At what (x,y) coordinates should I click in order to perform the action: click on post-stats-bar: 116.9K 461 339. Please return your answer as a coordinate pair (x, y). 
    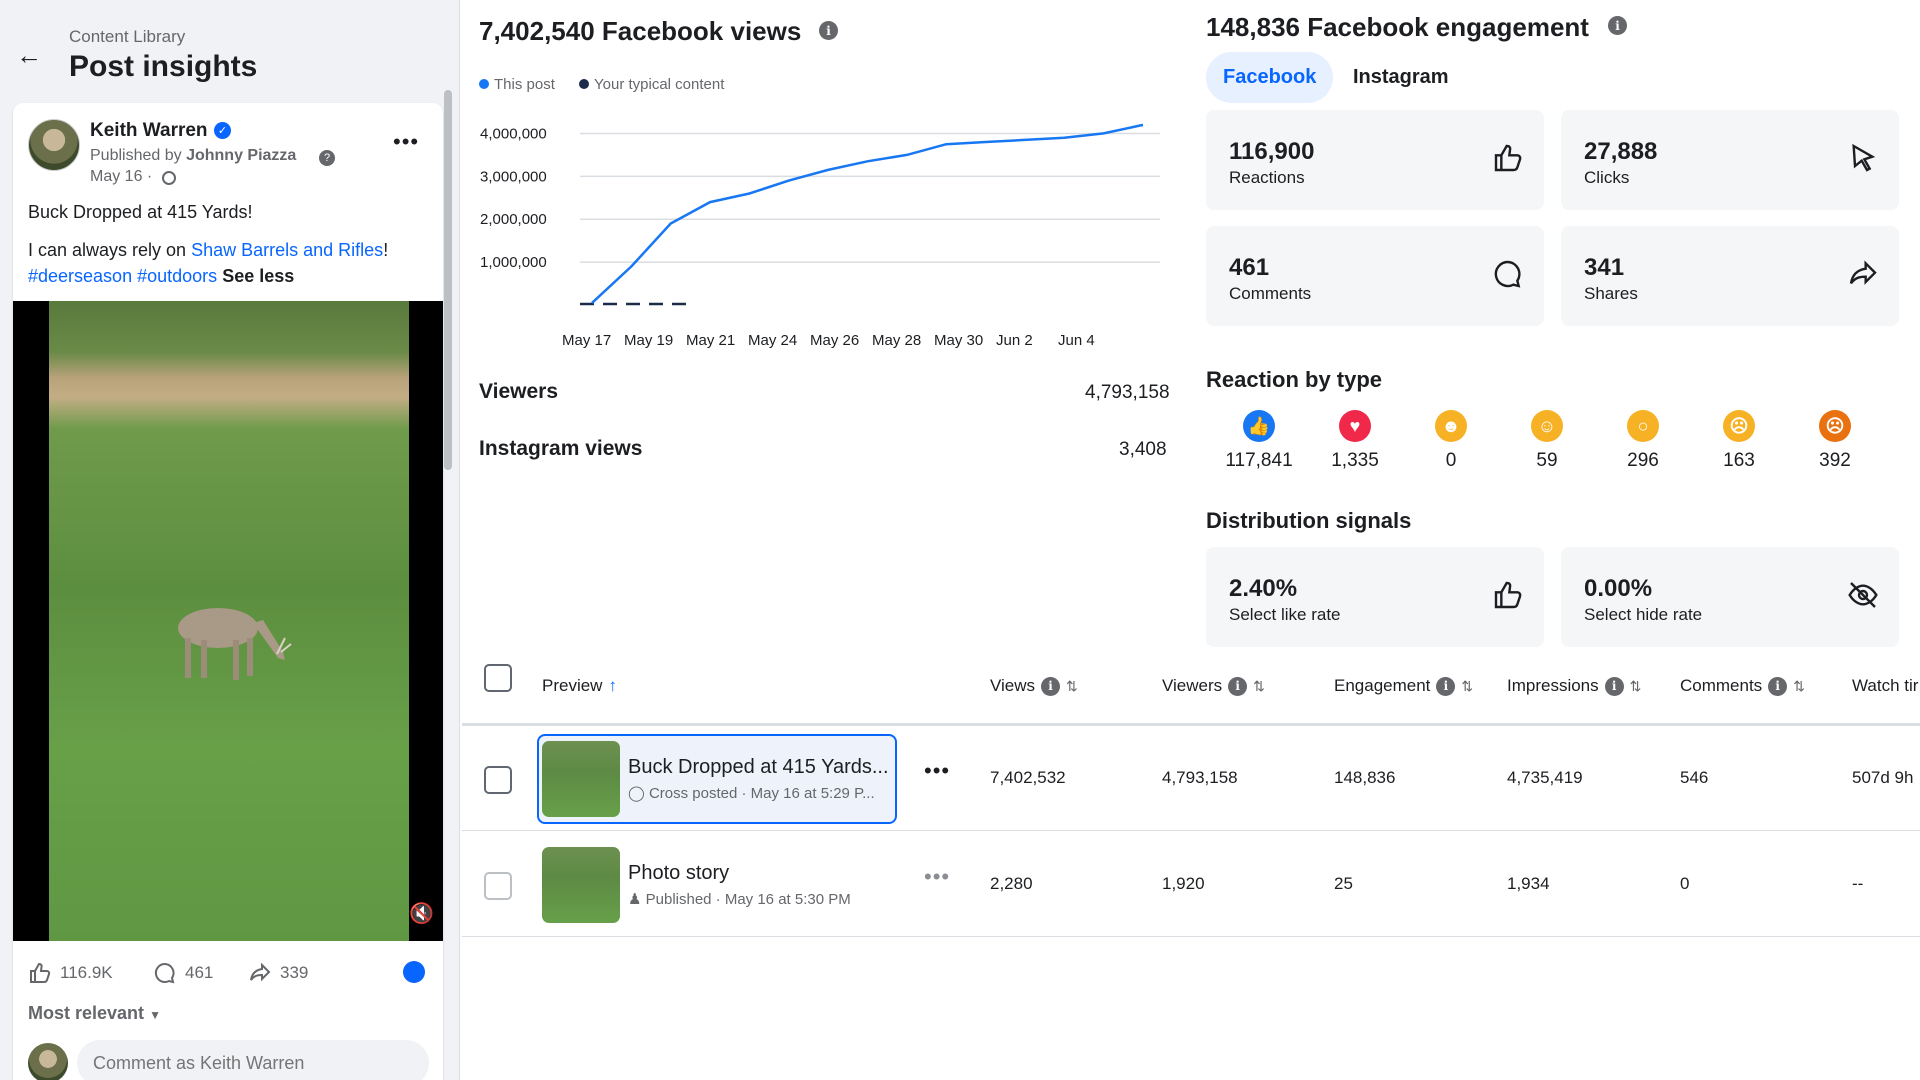
    Looking at the image, I should click on (228, 972).